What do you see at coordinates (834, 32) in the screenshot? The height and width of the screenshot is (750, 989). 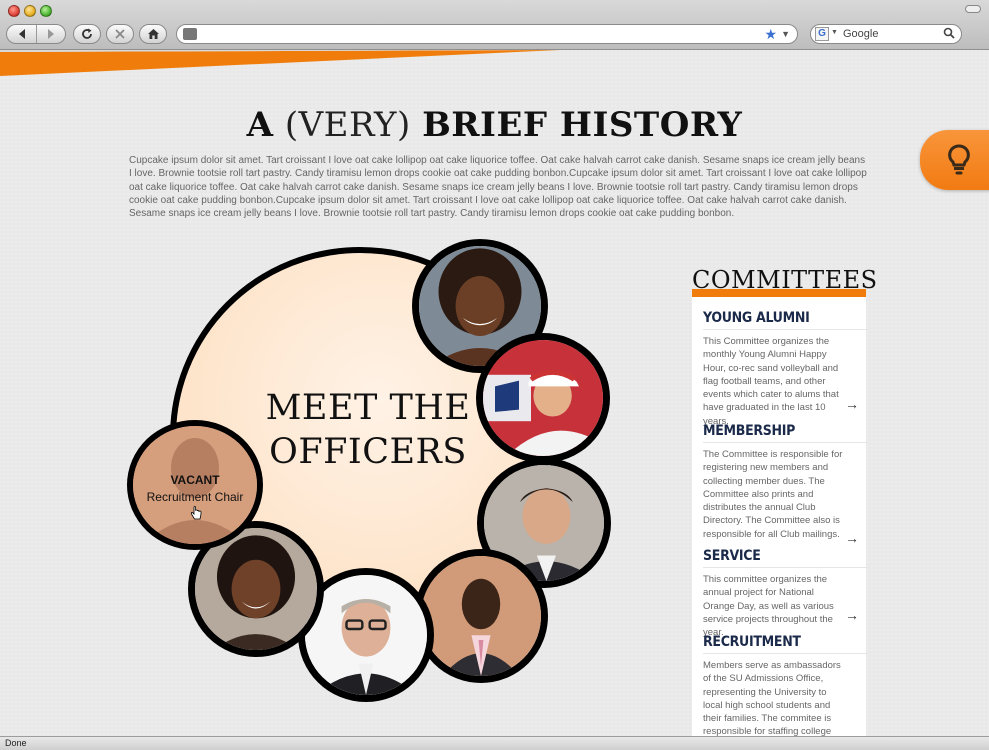 I see `engine-dropdown-icon: ▼` at bounding box center [834, 32].